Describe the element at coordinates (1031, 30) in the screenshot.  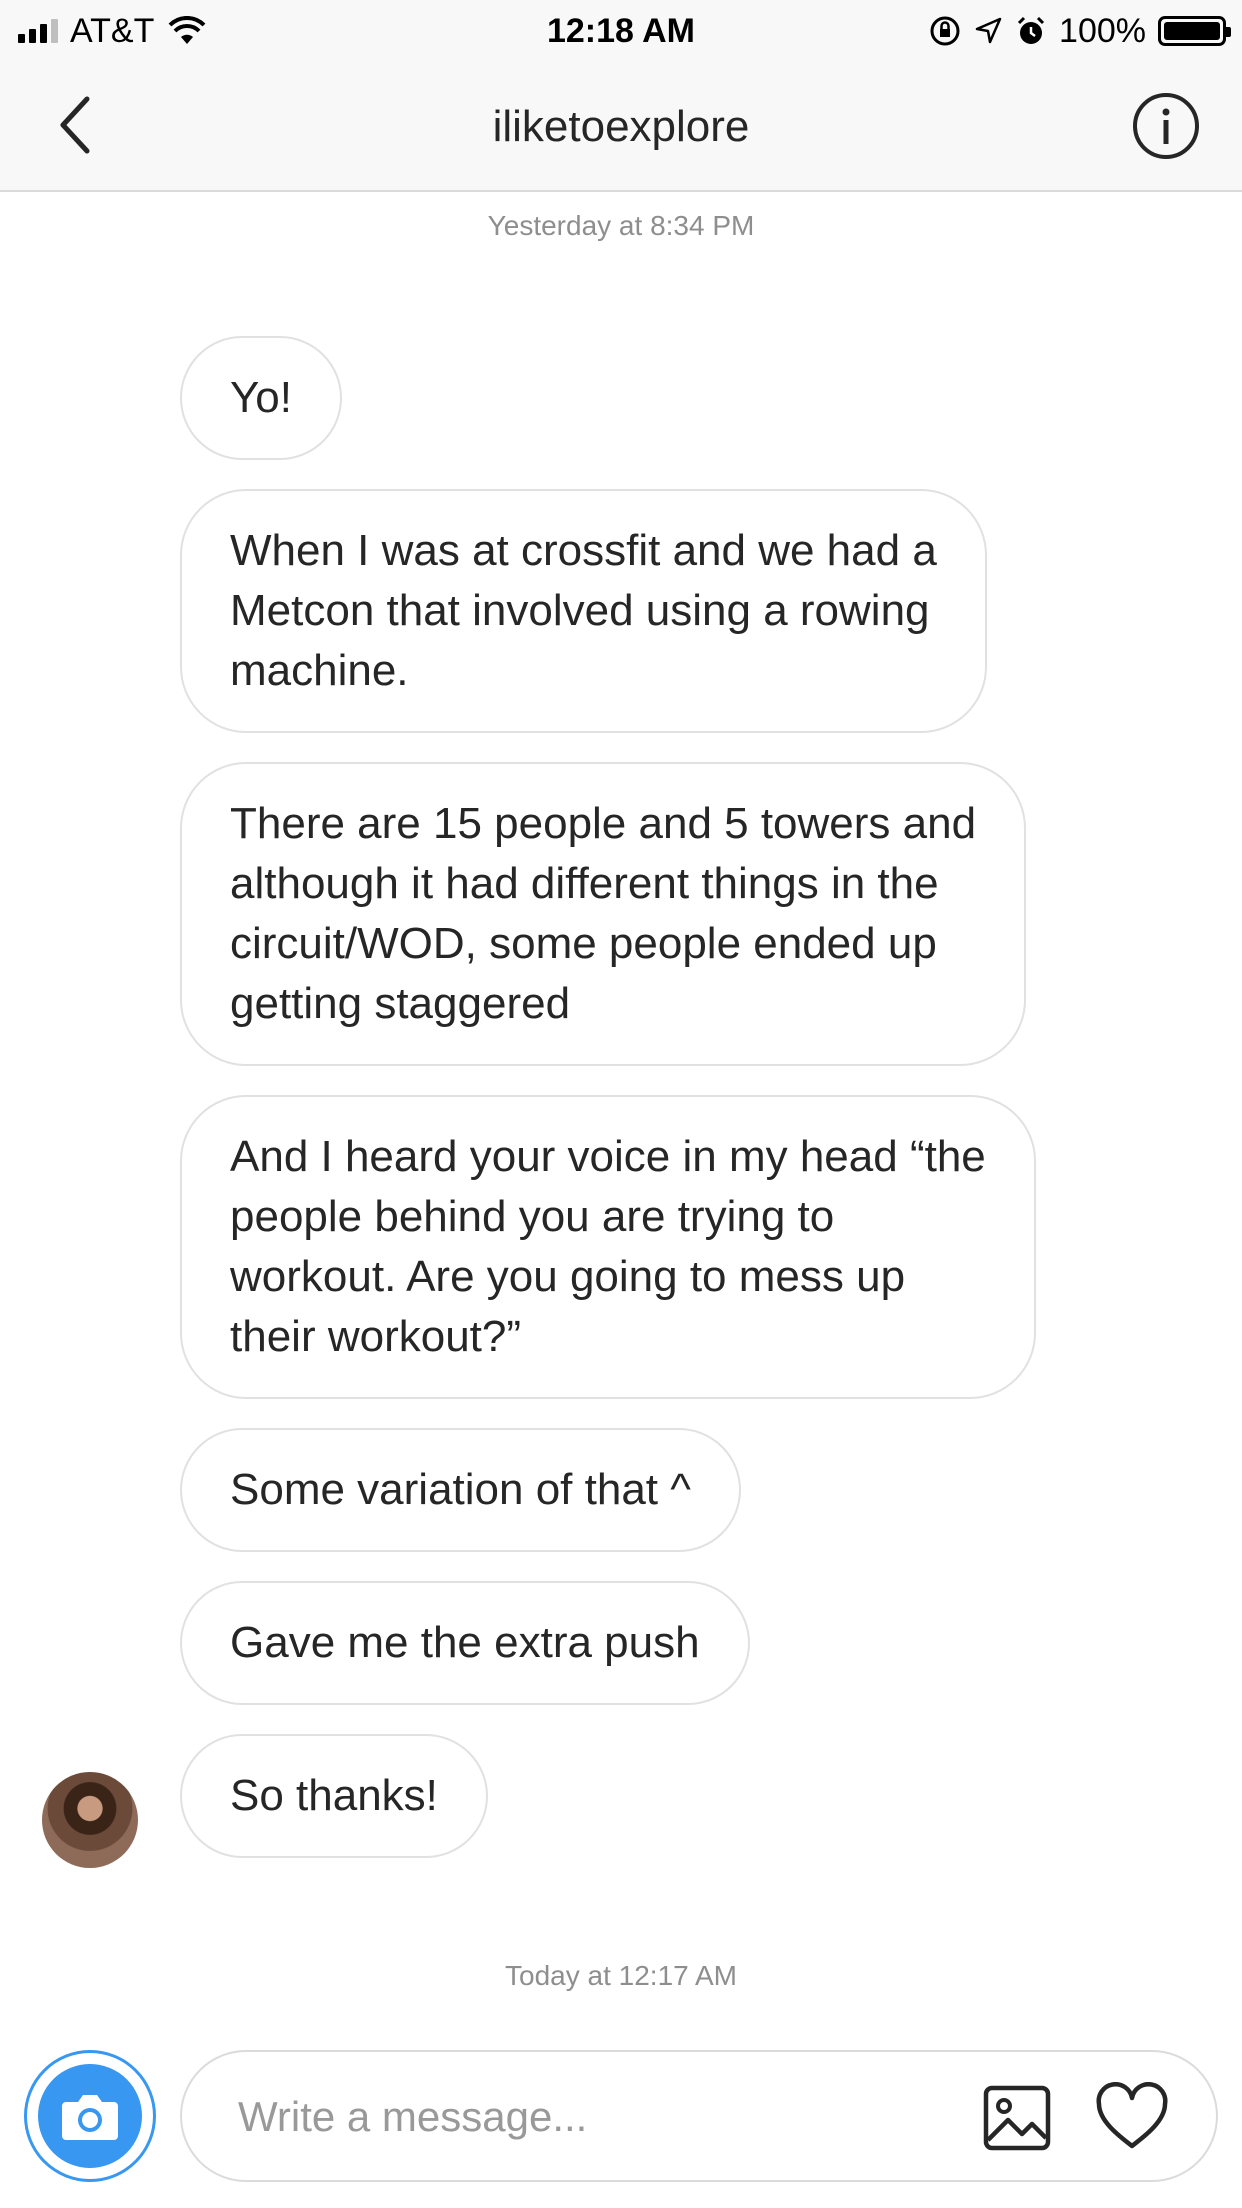
I see `alarm-icon` at that location.